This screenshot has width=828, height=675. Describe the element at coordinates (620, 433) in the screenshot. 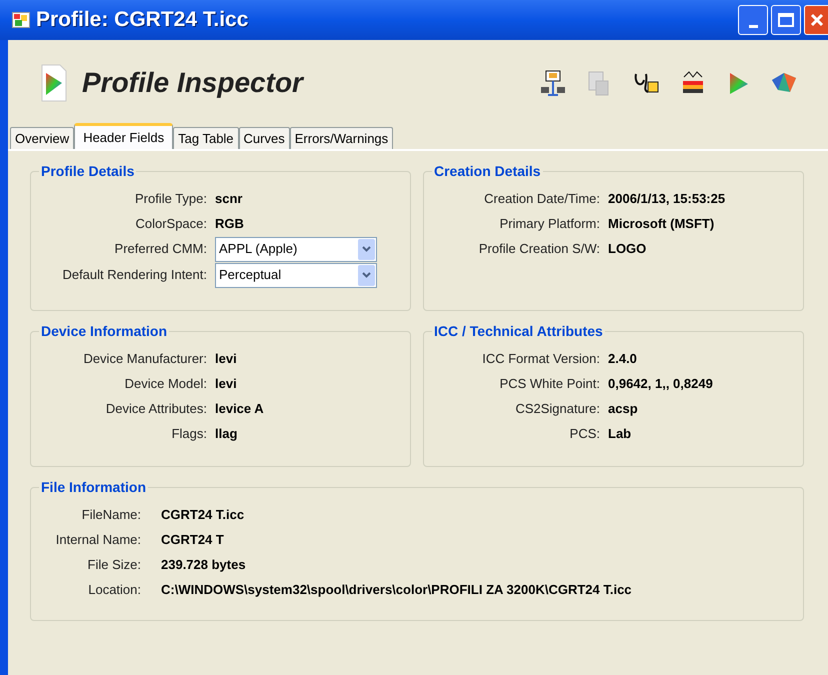

I see `field-value: Lab` at that location.